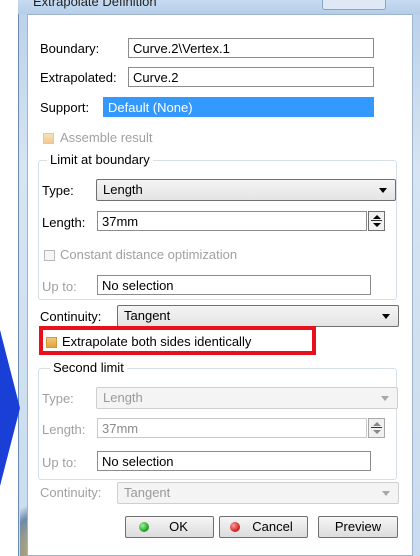 The height and width of the screenshot is (556, 420). I want to click on limit-length-field: 37mm, so click(232, 221).